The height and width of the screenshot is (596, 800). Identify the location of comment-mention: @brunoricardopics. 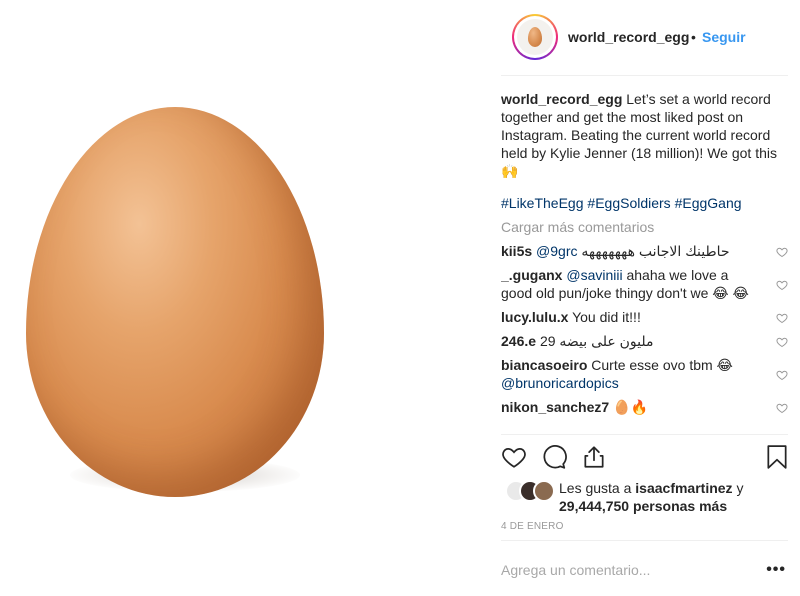
(560, 383).